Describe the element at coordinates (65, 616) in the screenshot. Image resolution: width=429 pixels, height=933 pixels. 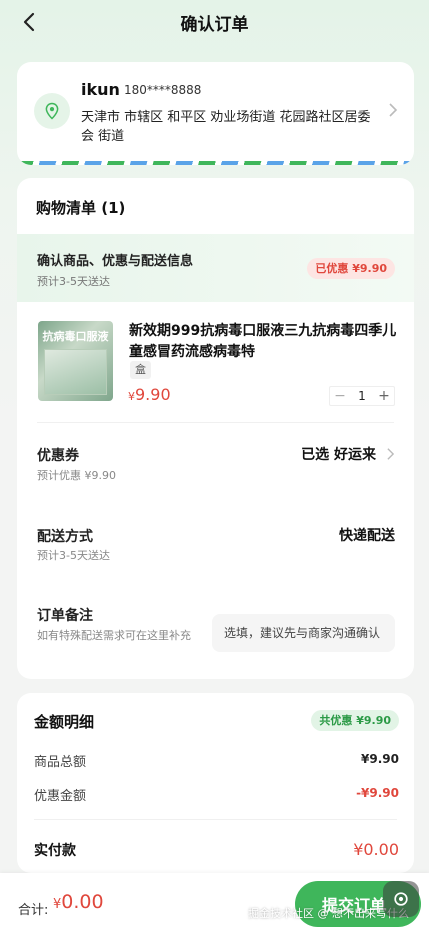
I see `remark-label: 订单备注` at that location.